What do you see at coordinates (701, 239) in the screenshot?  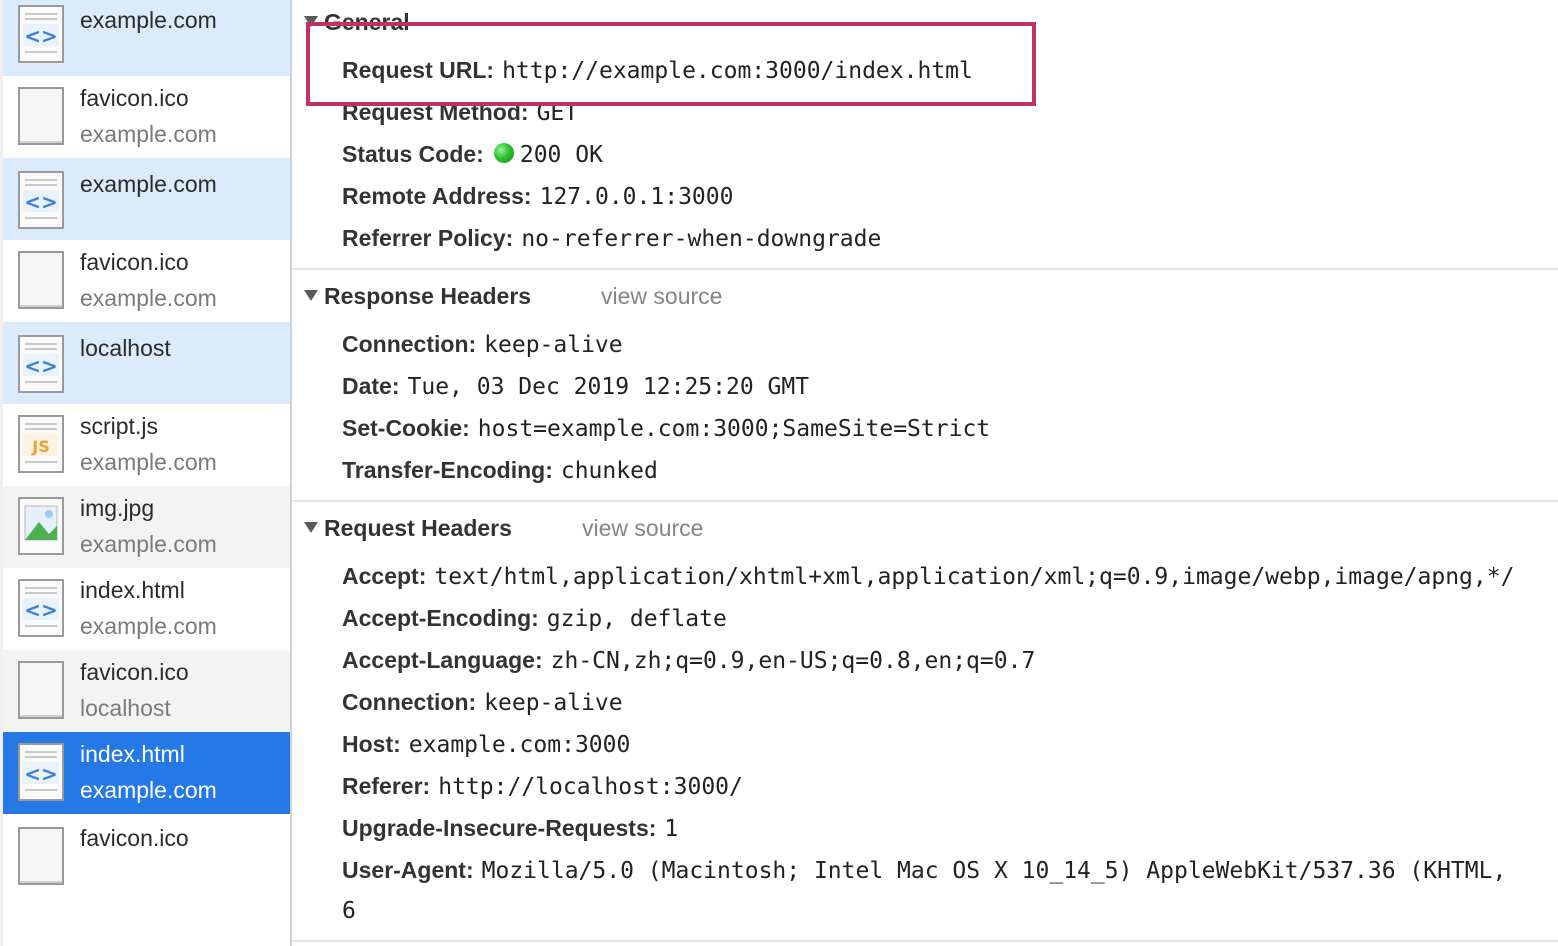 I see `header-value: no-referrer-when-downgrade` at bounding box center [701, 239].